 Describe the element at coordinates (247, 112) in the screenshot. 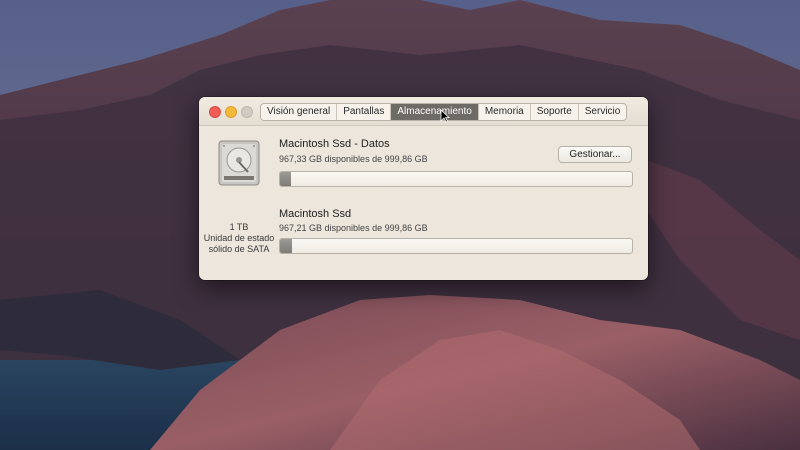

I see `zoom-icon` at that location.